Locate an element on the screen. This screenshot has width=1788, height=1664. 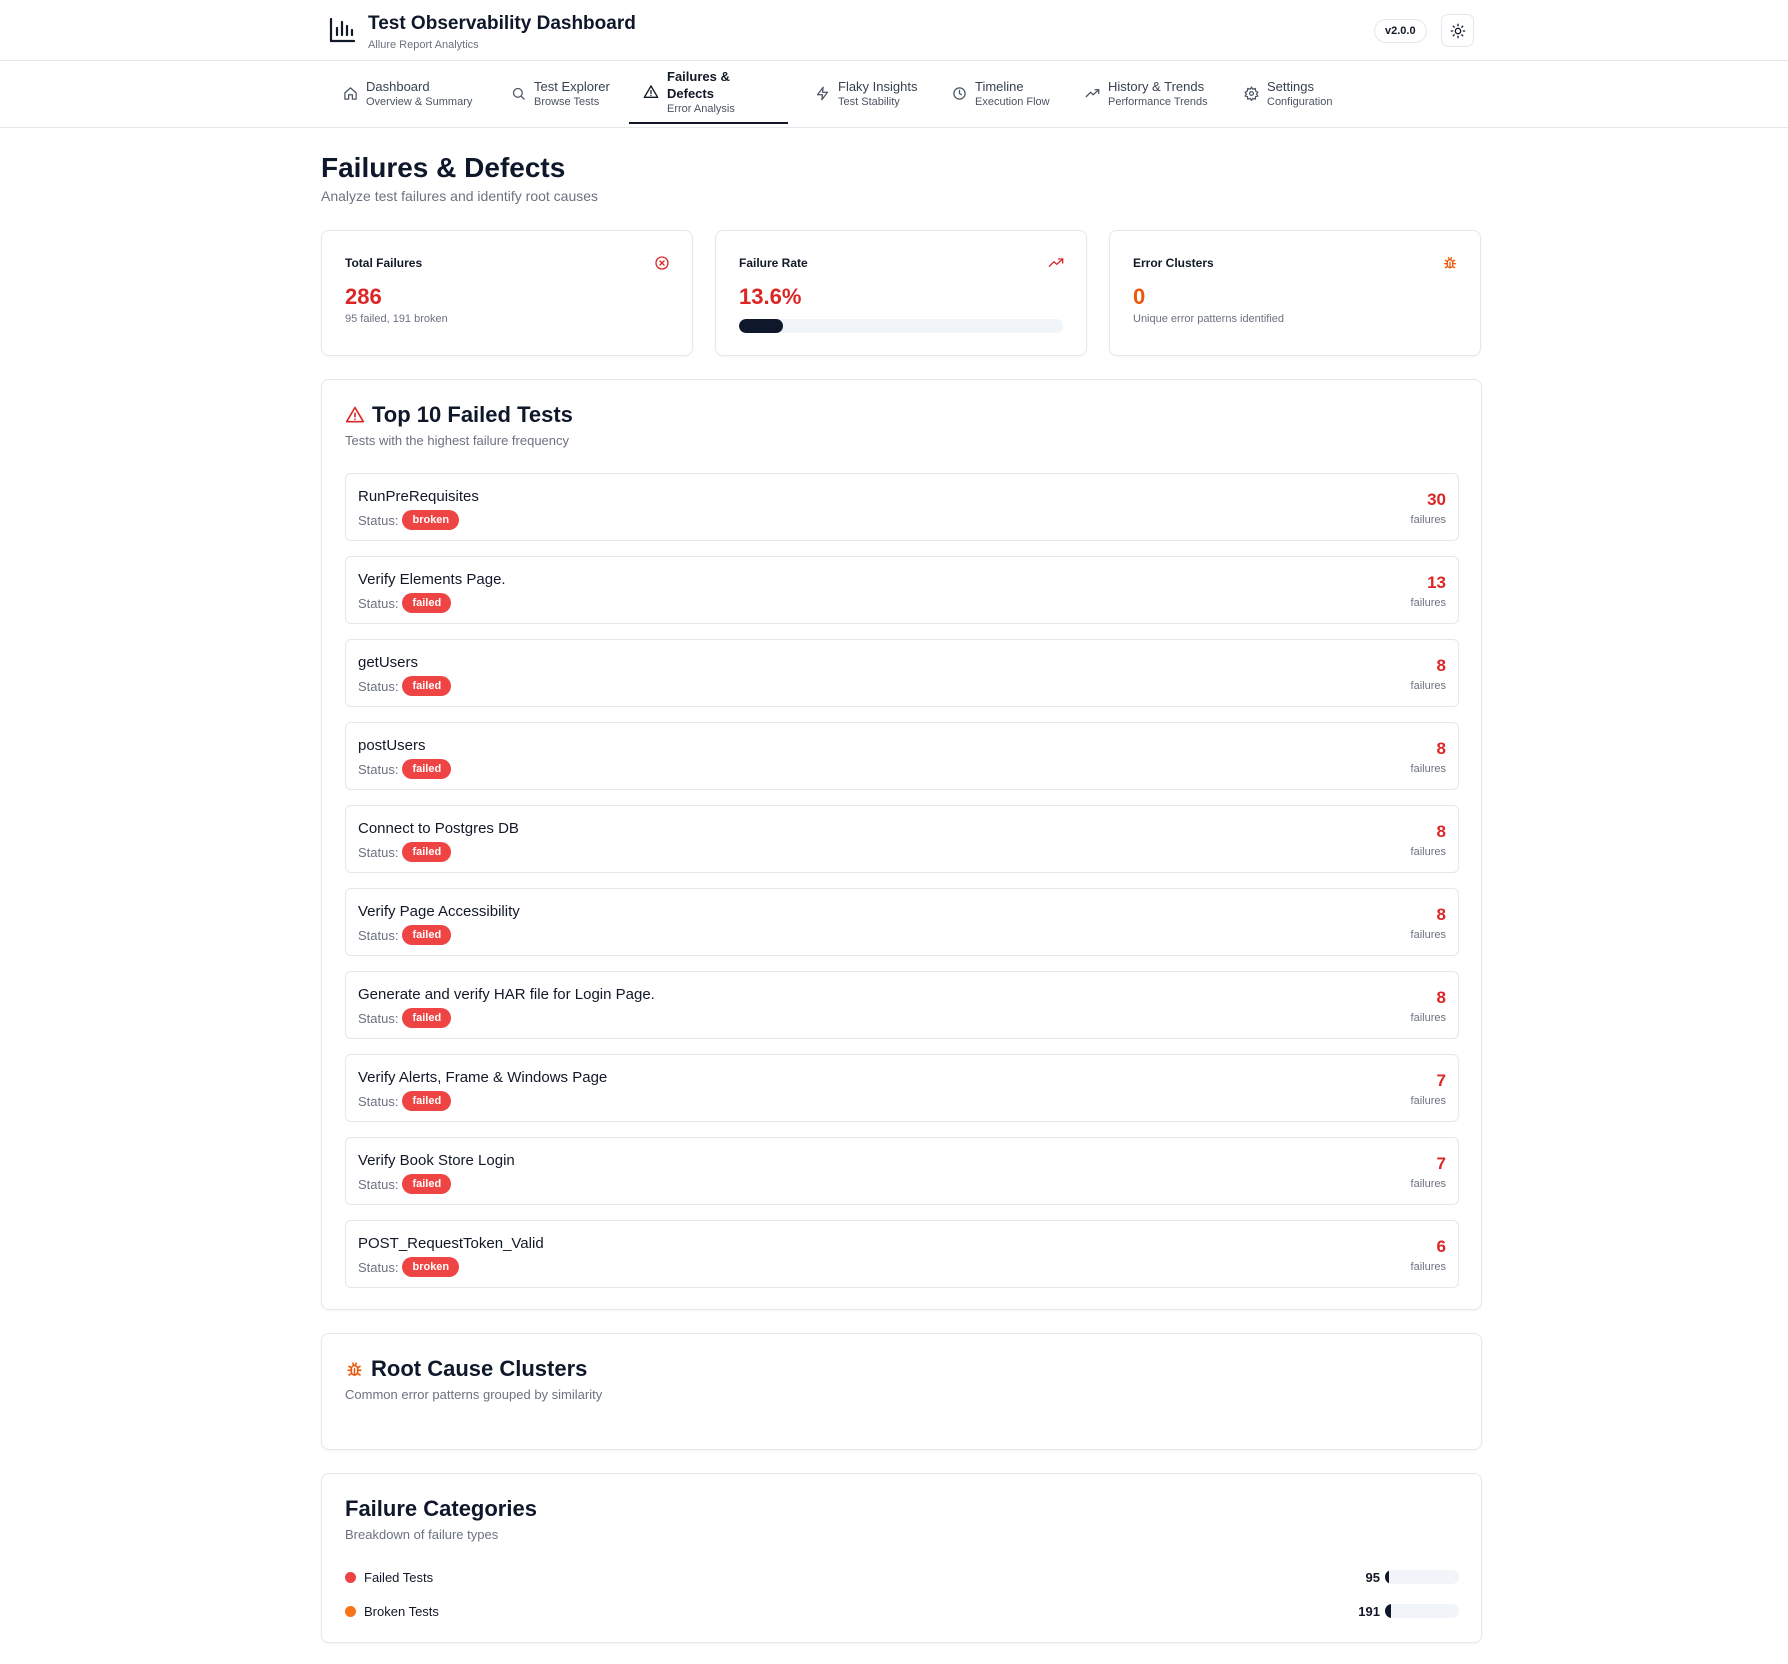
gear-icon is located at coordinates (1251, 93).